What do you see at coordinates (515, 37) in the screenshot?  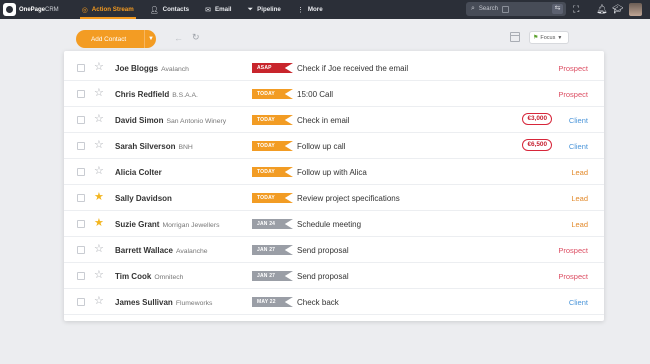 I see `calendar-icon` at bounding box center [515, 37].